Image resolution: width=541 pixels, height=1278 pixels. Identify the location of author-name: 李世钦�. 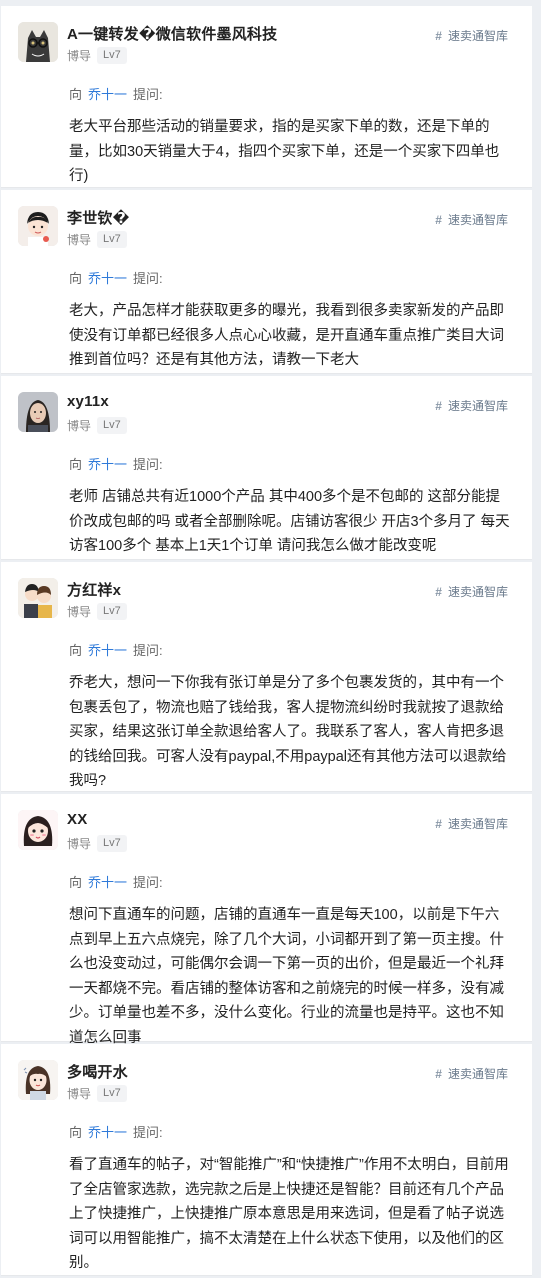
(98, 217).